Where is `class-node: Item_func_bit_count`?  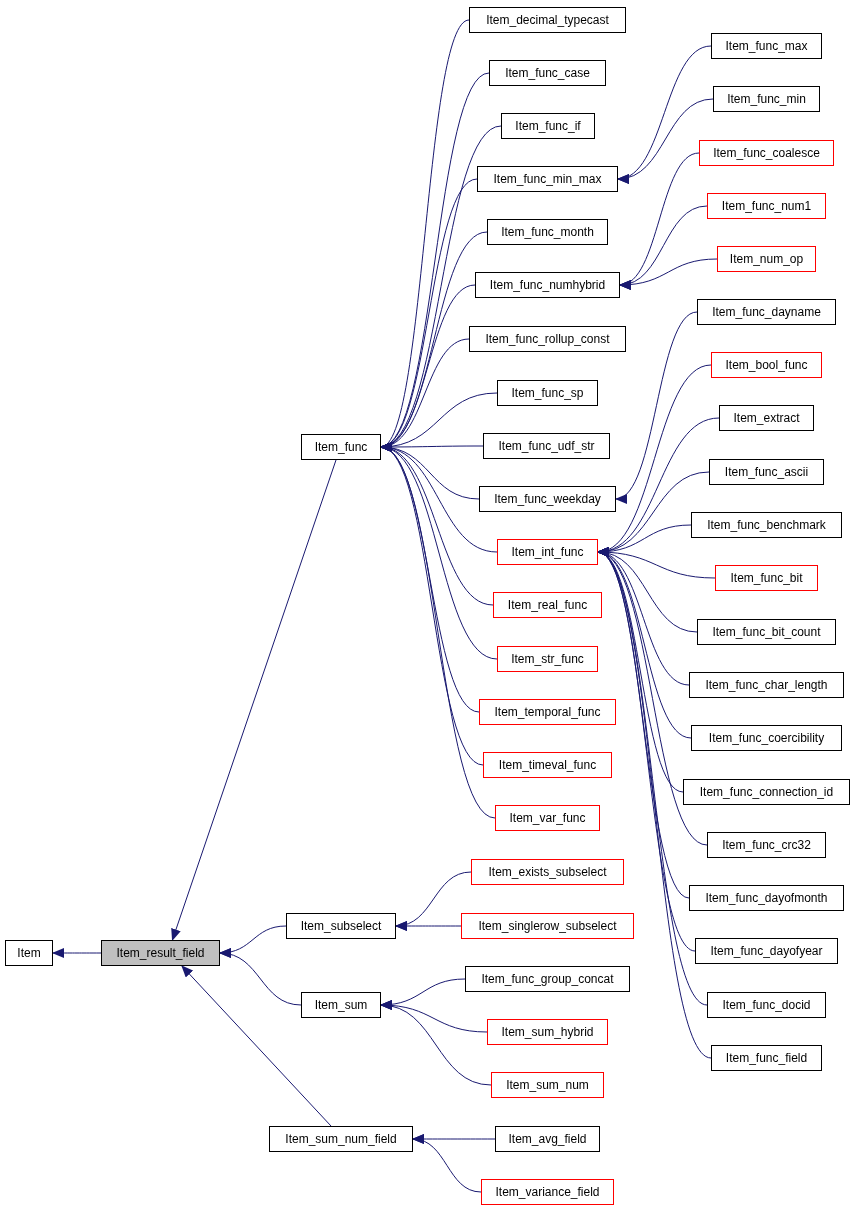
class-node: Item_func_bit_count is located at coordinates (766, 632).